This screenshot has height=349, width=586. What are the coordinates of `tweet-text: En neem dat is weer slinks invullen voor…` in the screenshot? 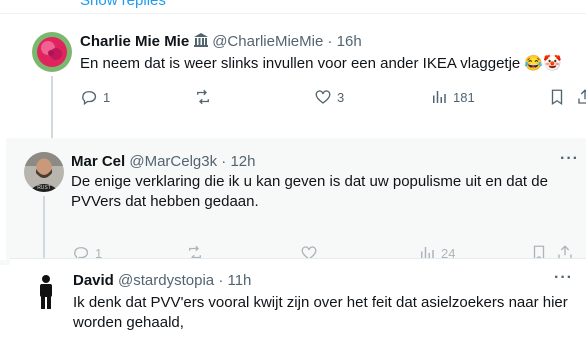 It's located at (321, 63).